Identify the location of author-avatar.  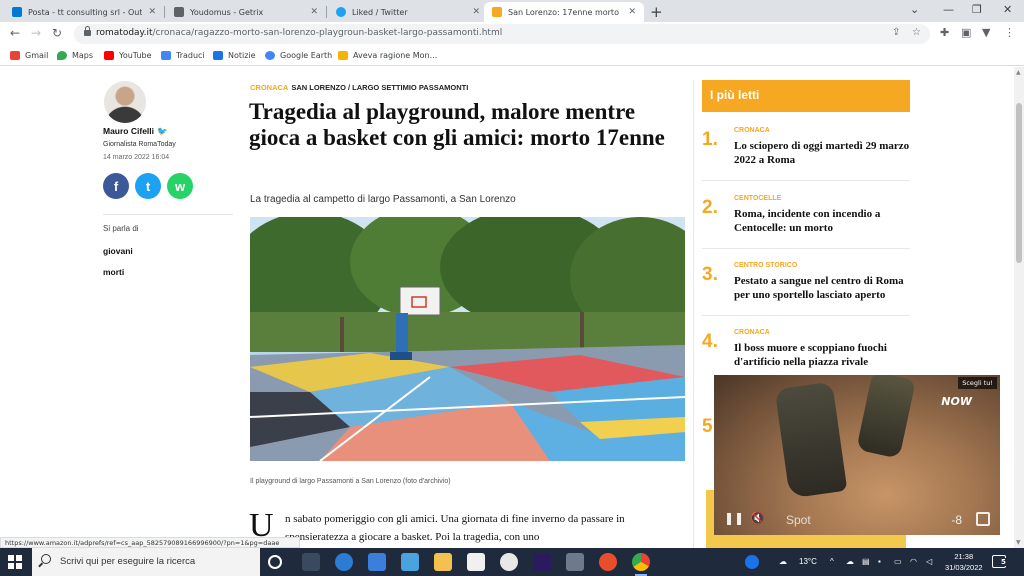
(125, 102).